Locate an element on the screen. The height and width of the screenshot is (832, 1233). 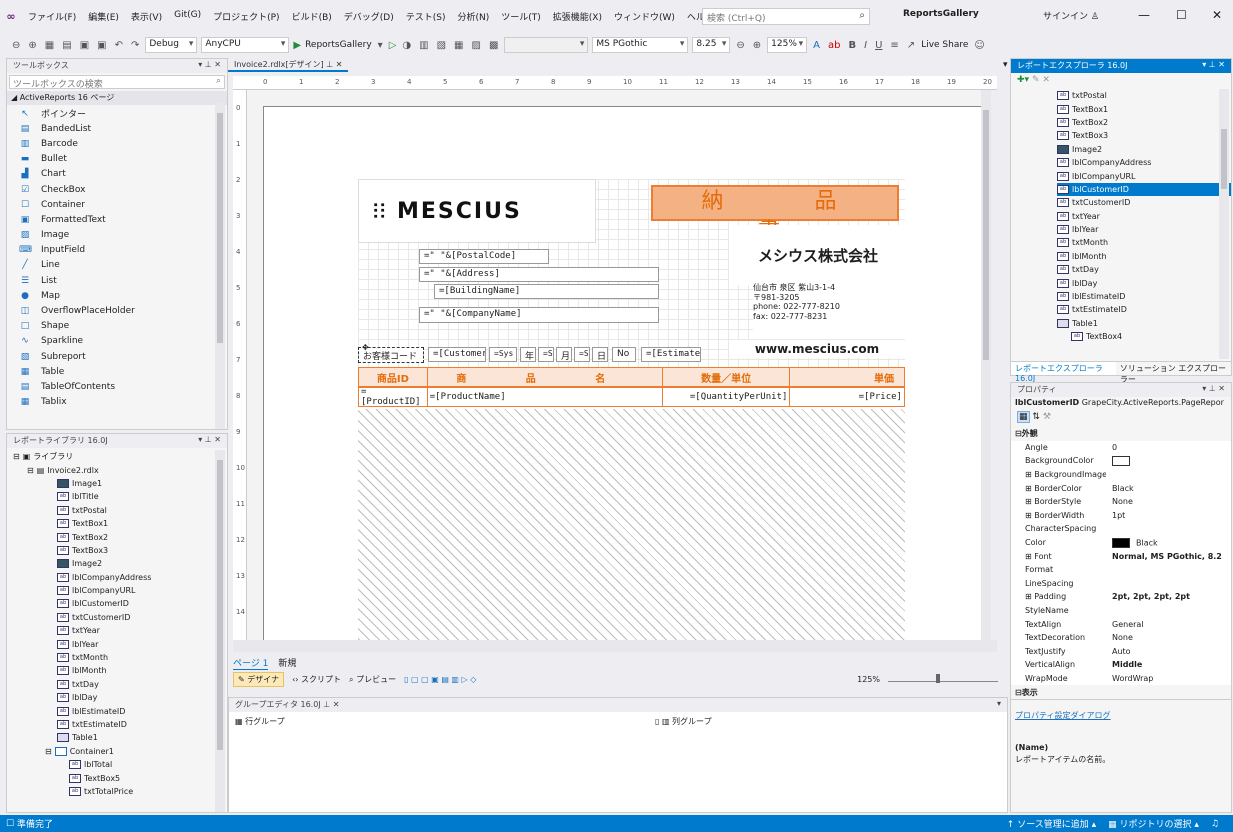
prop-value: 1pt is located at coordinates (1168, 515).